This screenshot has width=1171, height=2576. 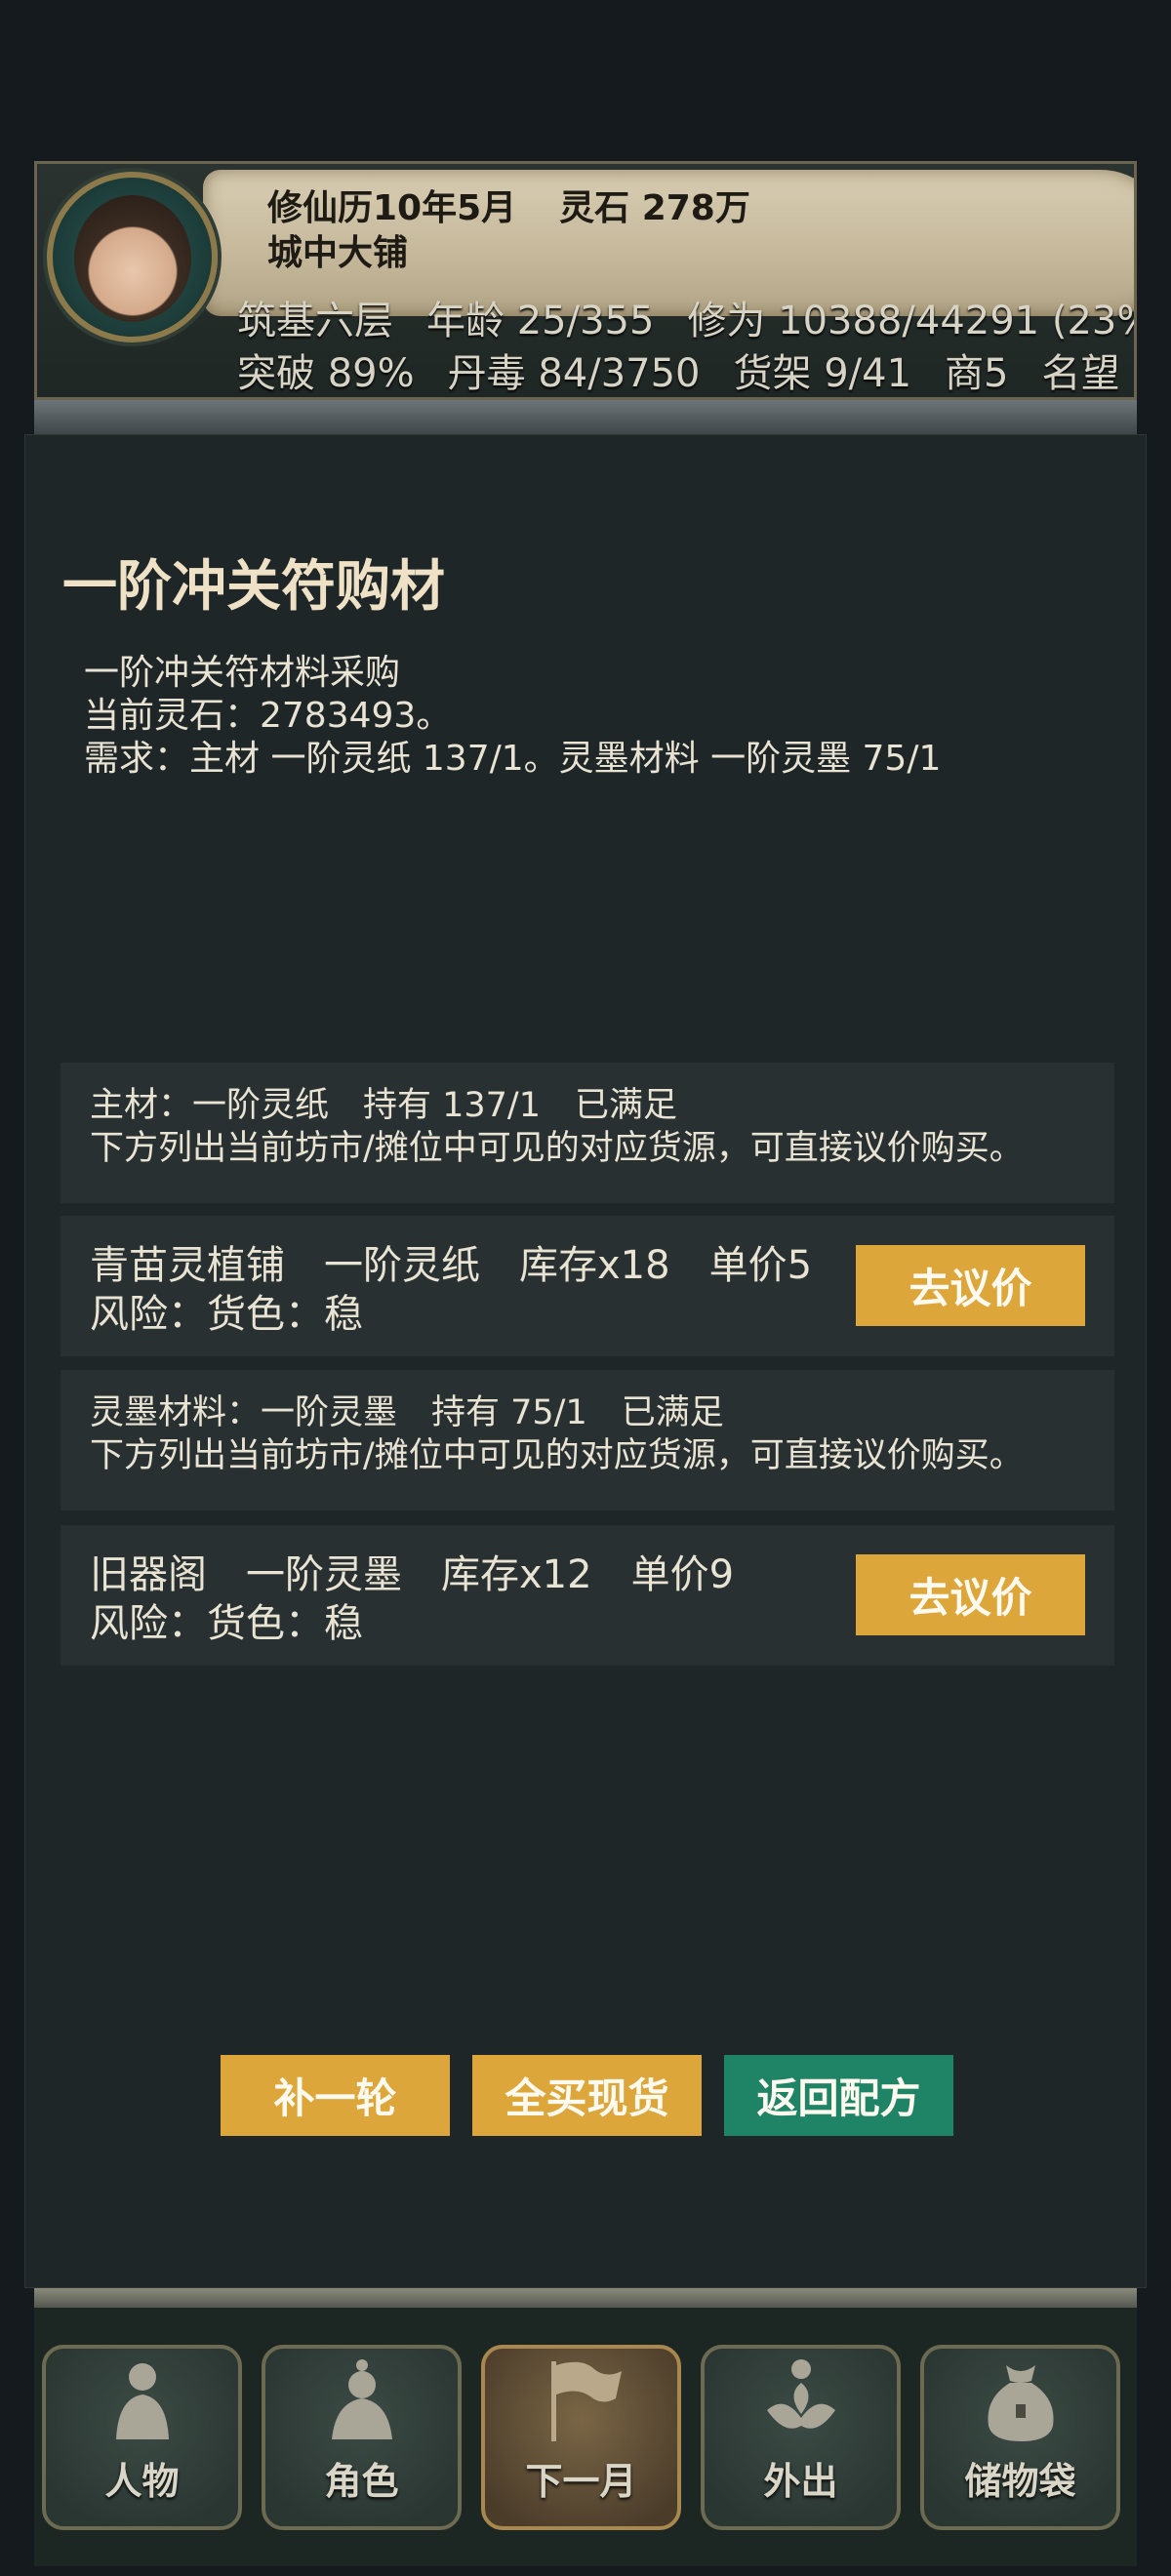 I want to click on desc-line: 当前灵石：2783493。, so click(x=268, y=716).